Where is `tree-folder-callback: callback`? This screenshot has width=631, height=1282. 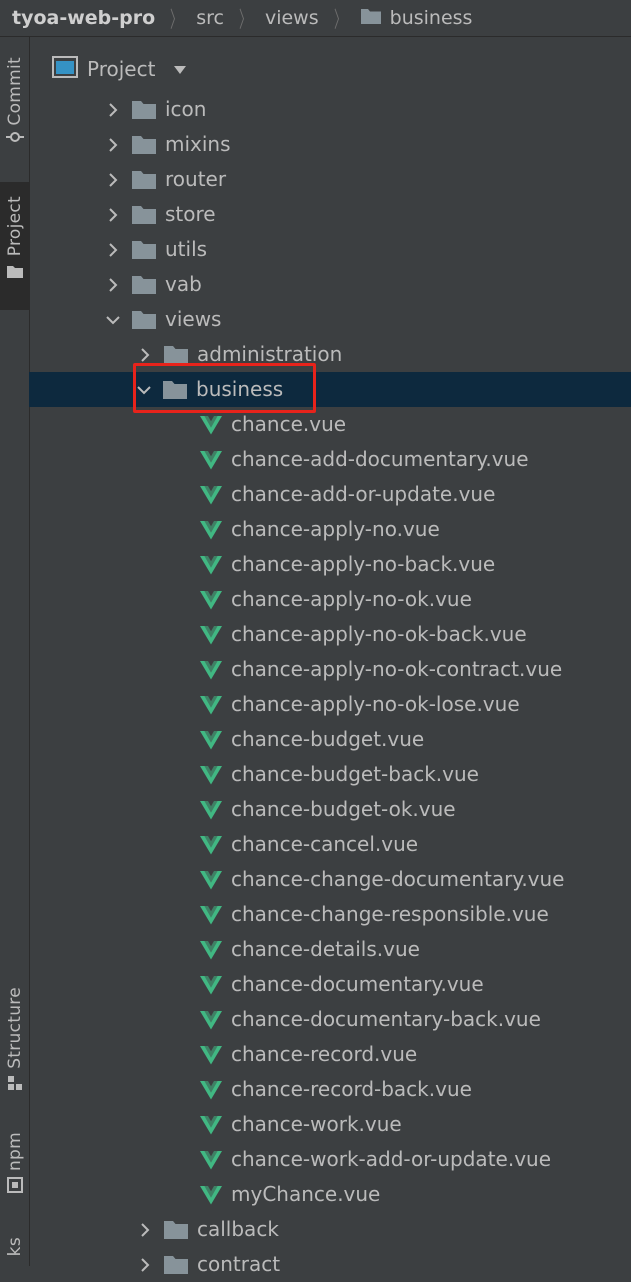 tree-folder-callback: callback is located at coordinates (330, 1229).